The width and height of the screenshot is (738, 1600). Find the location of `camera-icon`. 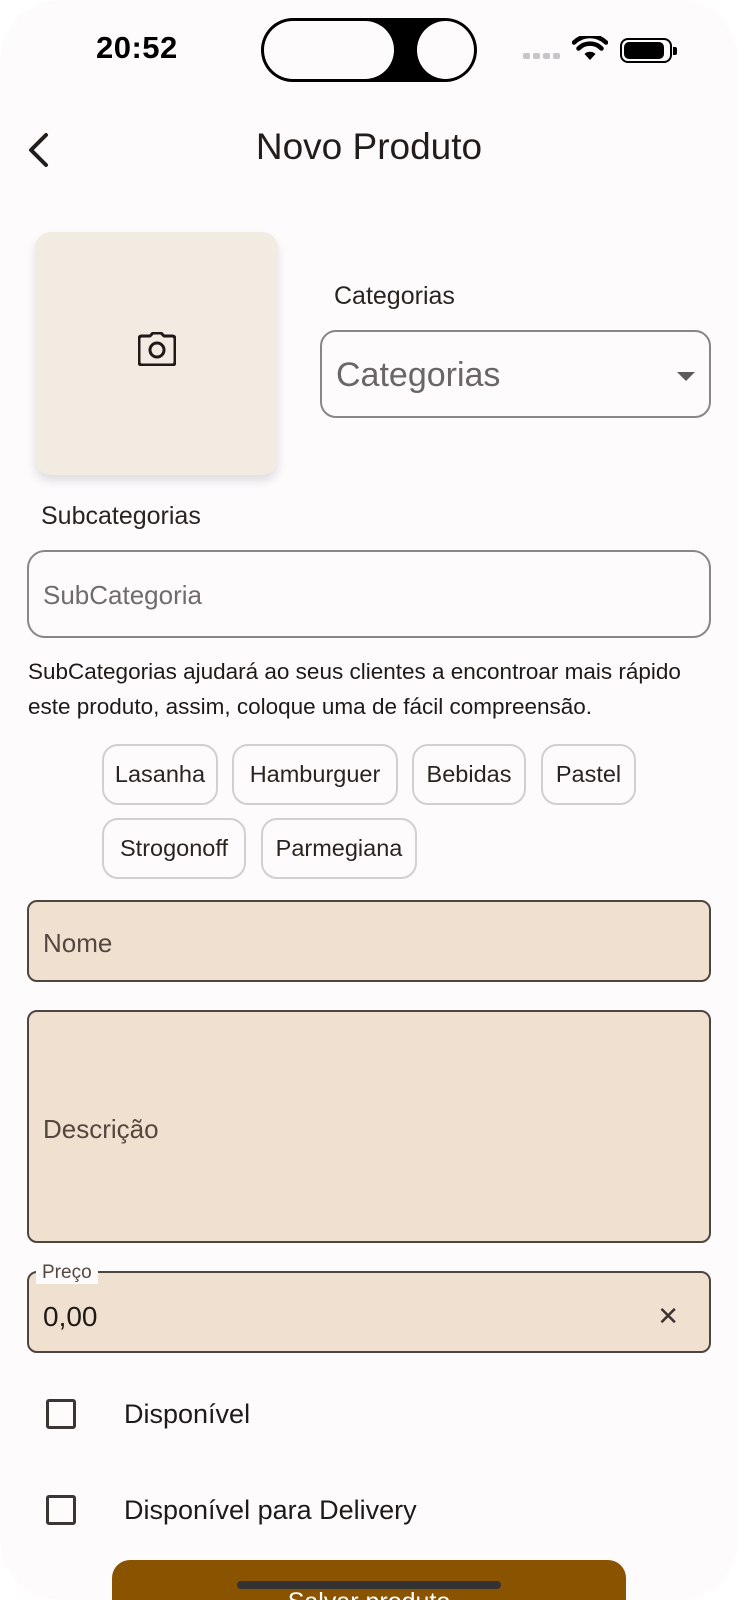

camera-icon is located at coordinates (157, 349).